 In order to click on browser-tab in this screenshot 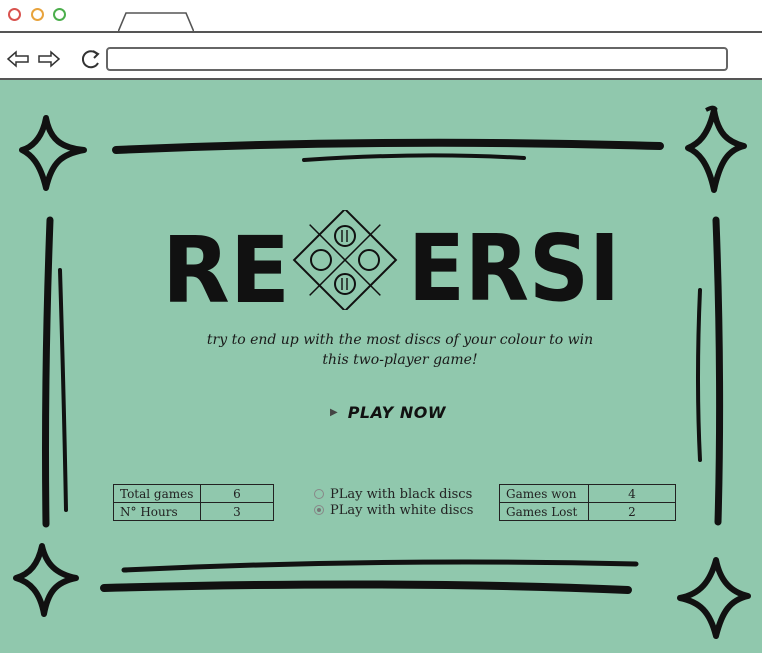, I will do `click(156, 22)`.